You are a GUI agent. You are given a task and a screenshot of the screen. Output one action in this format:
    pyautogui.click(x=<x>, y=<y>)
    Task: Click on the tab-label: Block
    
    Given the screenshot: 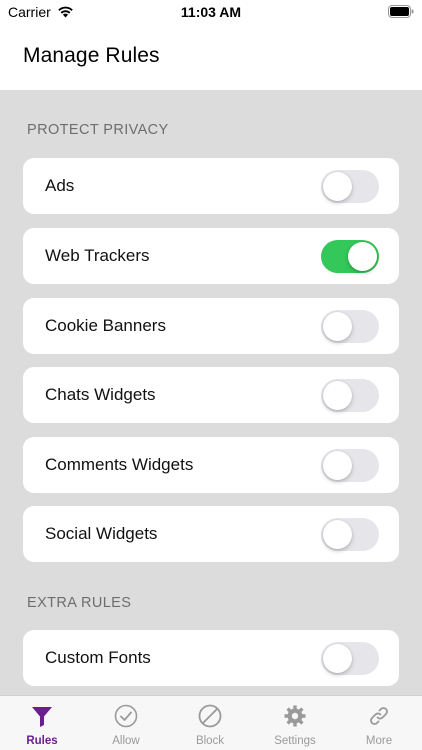 What is the action you would take?
    pyautogui.click(x=210, y=741)
    